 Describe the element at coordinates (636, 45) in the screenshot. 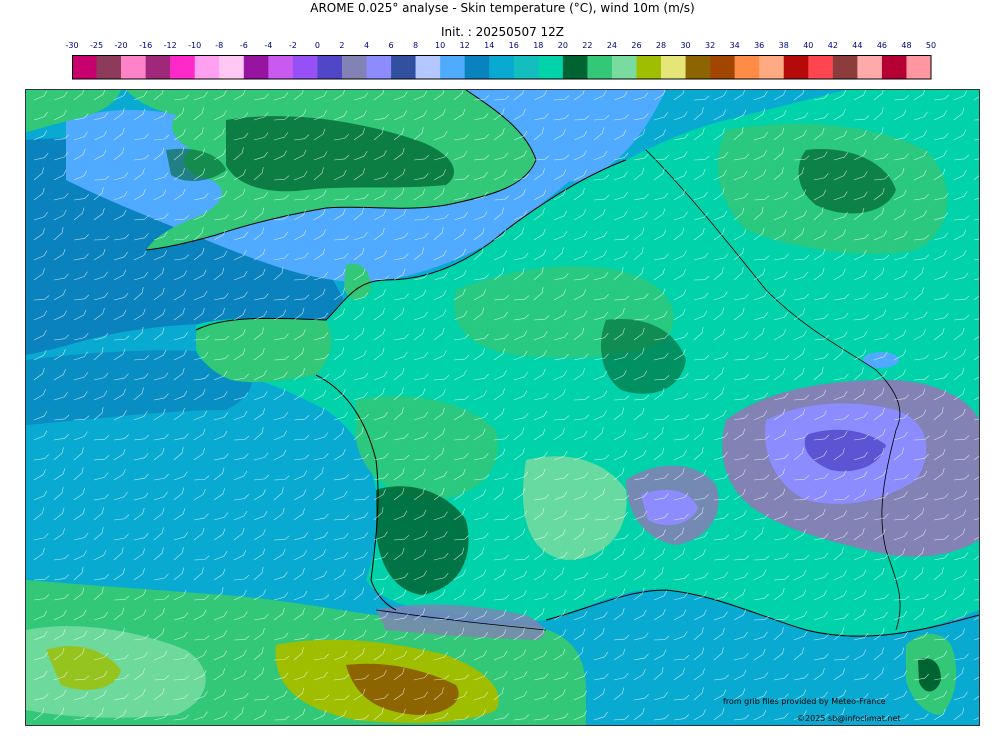

I see `colorbar-tick-label: 26` at that location.